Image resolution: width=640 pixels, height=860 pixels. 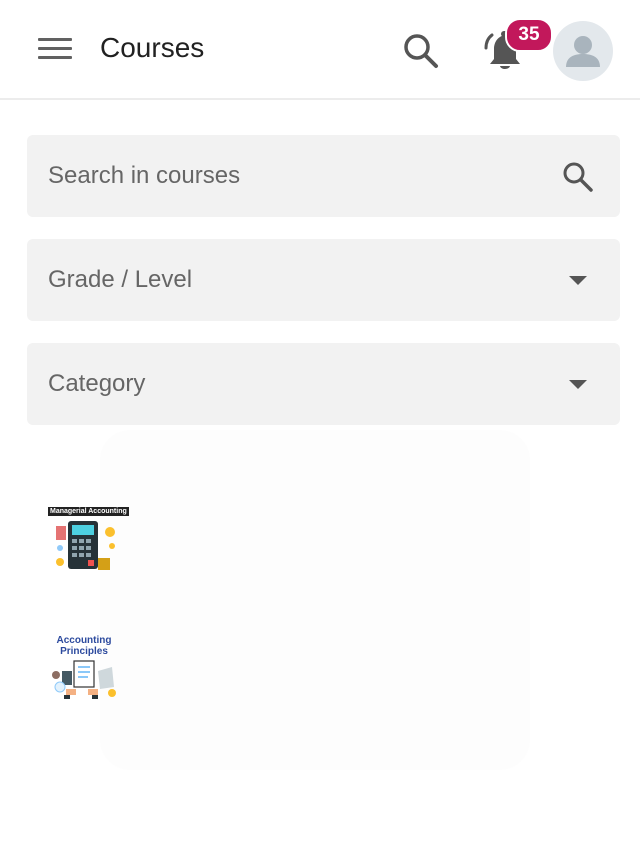 What do you see at coordinates (578, 177) in the screenshot?
I see `search-field-icon` at bounding box center [578, 177].